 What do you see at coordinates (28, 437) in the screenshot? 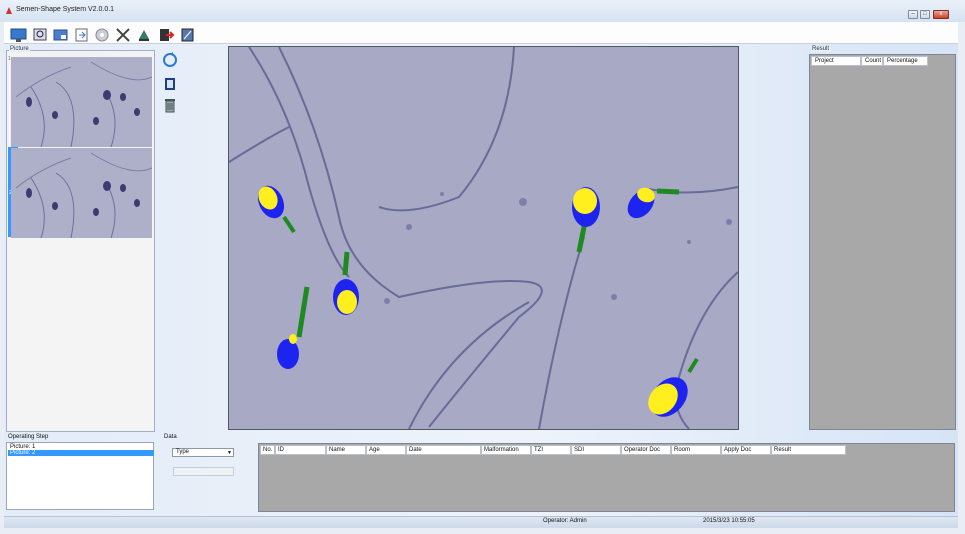
I see `operating-step-label: Operating Step` at bounding box center [28, 437].